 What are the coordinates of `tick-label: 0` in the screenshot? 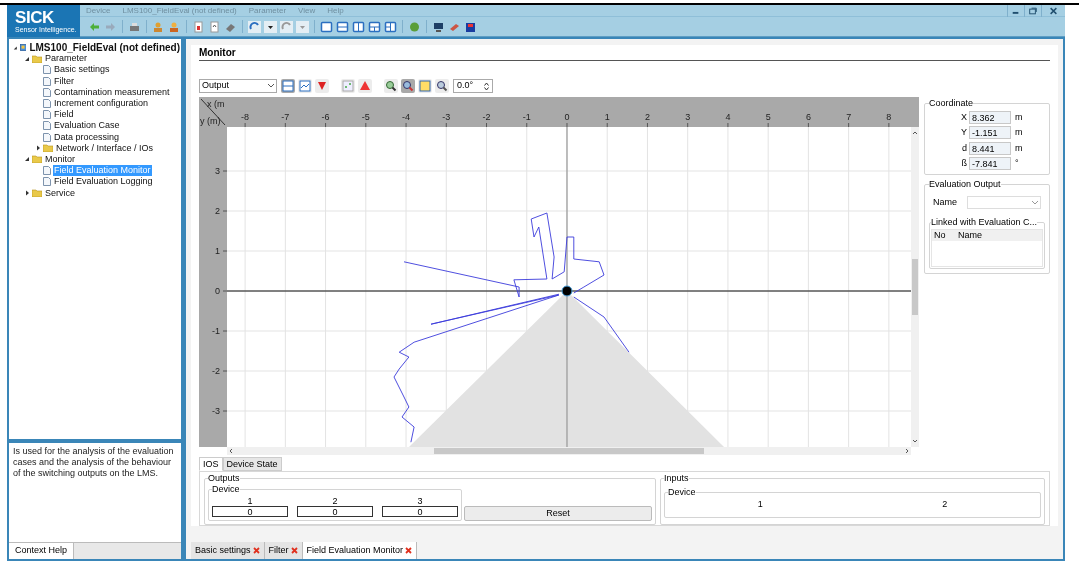 It's located at (567, 117).